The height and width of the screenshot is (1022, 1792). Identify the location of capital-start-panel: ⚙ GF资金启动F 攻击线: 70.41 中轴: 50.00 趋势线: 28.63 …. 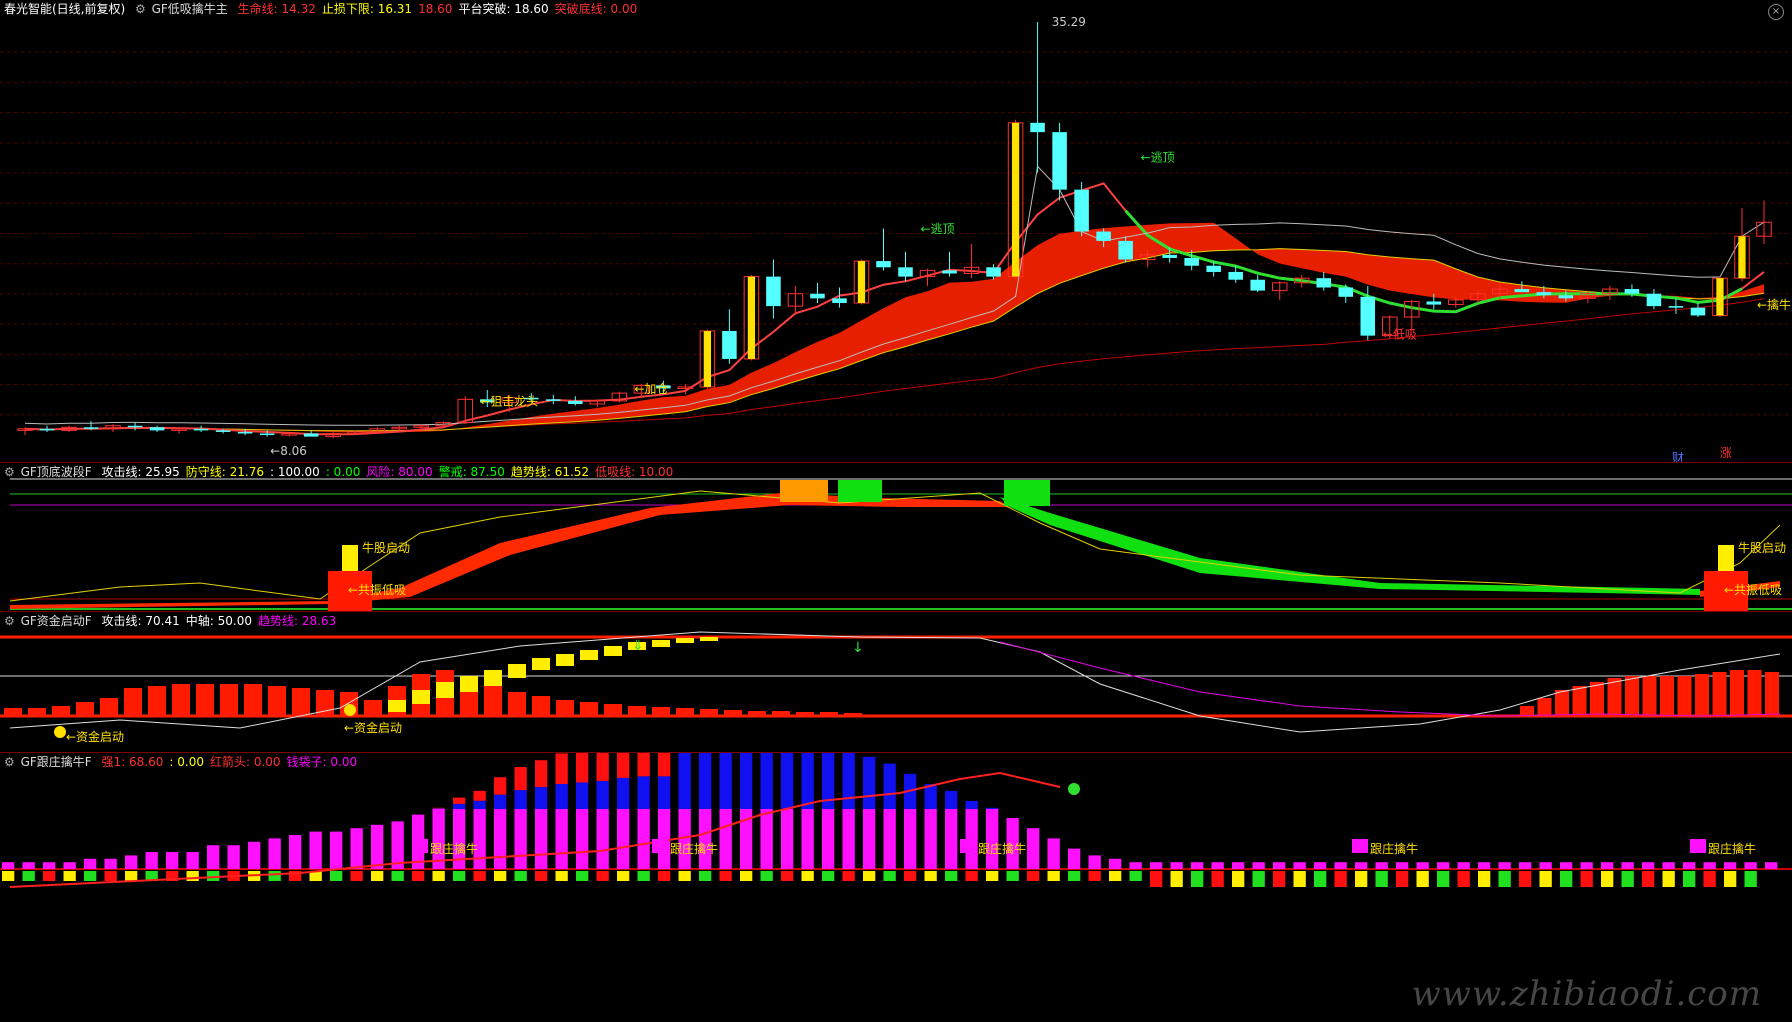
(896, 682).